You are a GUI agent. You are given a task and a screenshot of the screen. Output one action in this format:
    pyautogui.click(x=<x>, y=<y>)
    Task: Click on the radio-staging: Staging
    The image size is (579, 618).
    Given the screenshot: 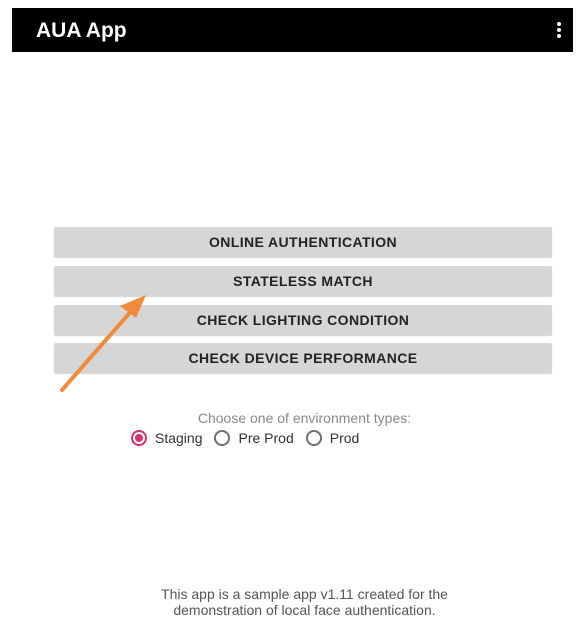 What is the action you would take?
    pyautogui.click(x=166, y=438)
    